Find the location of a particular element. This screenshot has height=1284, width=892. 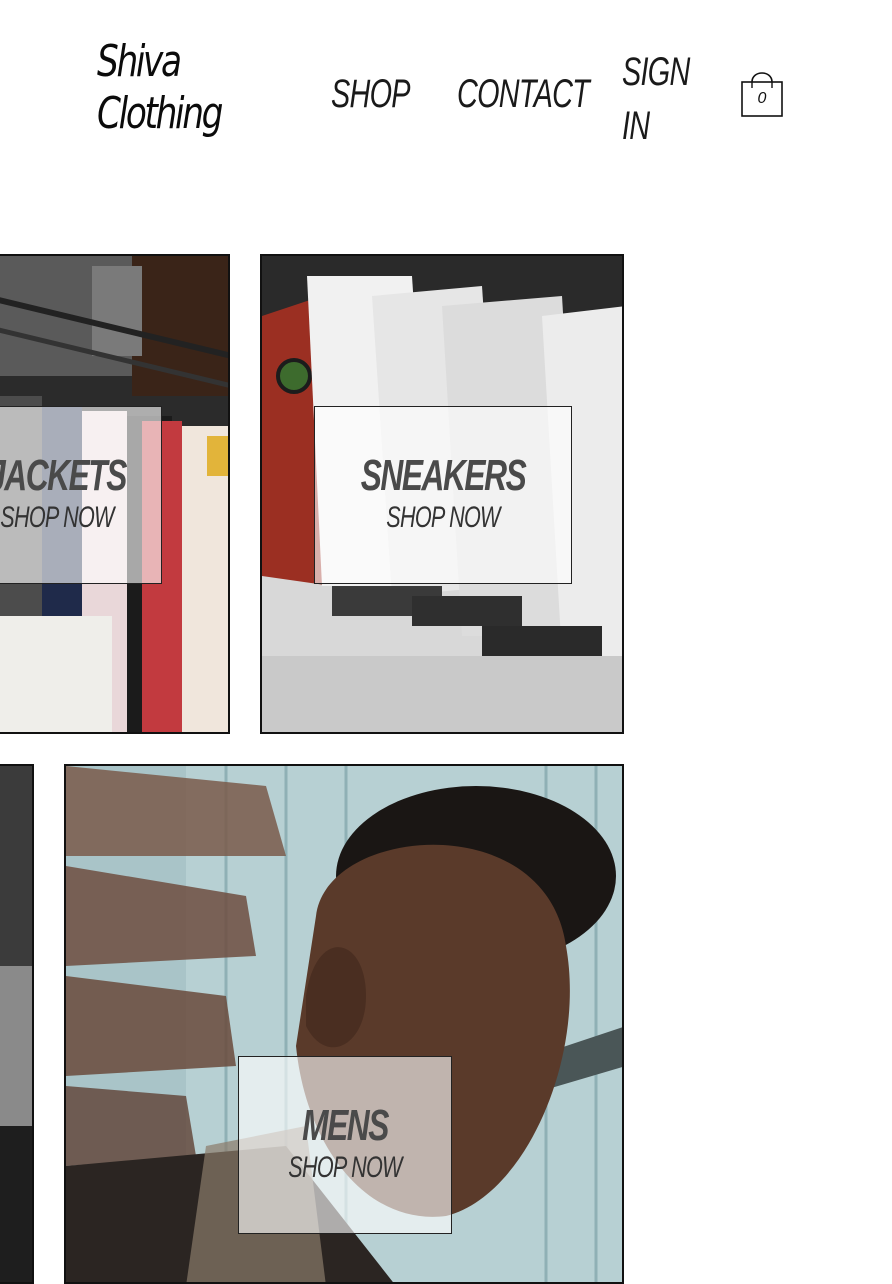

logo-line-2: Clothing is located at coordinates (160, 113).